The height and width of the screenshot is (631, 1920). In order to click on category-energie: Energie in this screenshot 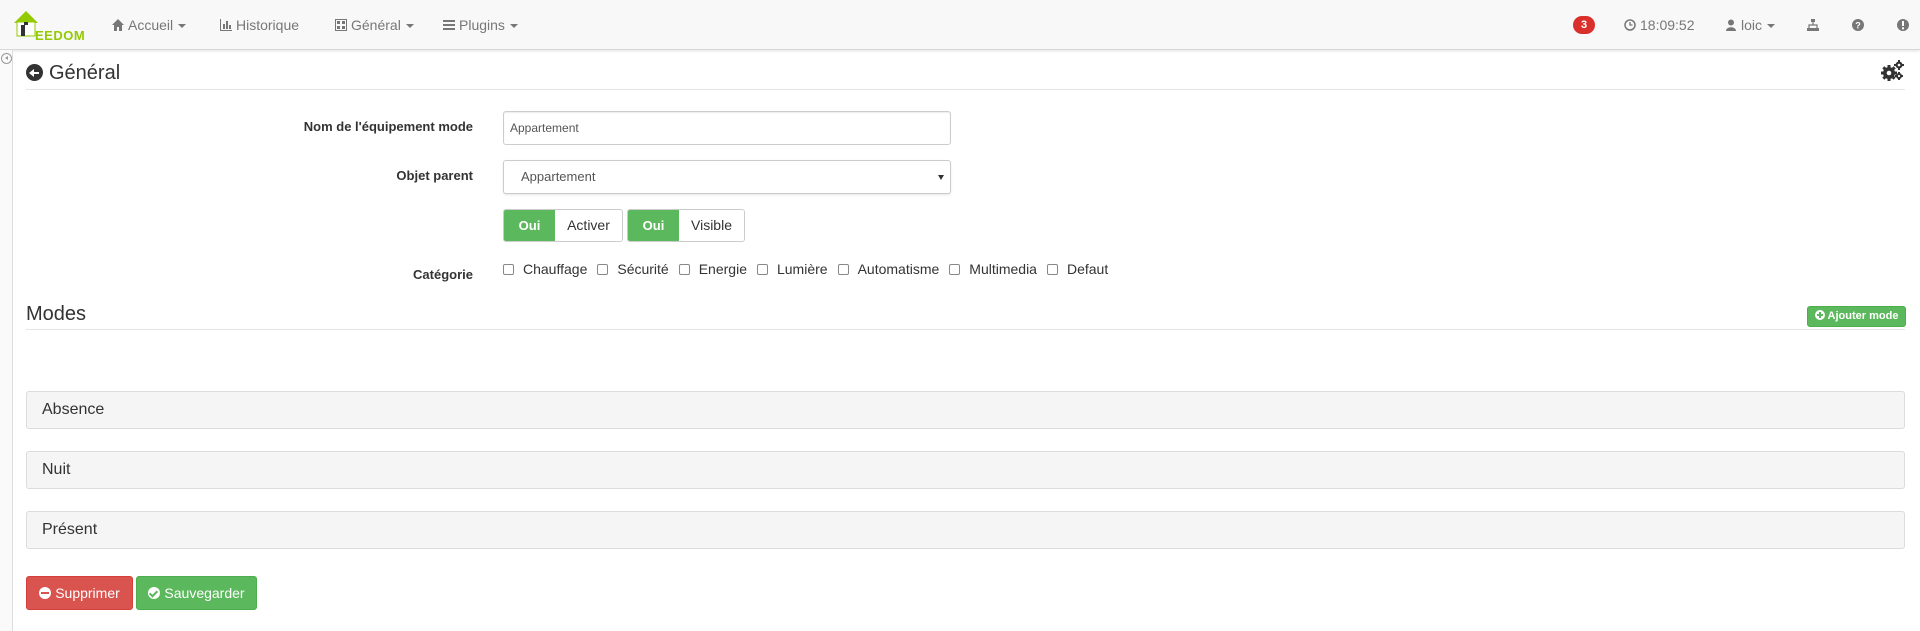, I will do `click(712, 269)`.